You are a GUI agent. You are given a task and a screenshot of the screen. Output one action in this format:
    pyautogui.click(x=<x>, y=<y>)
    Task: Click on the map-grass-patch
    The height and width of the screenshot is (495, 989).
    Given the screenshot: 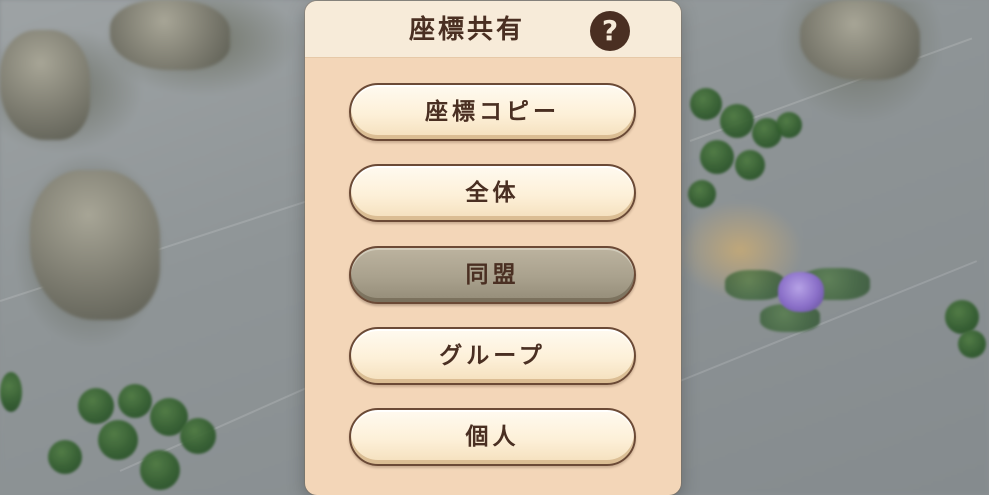 What is the action you would take?
    pyautogui.click(x=755, y=285)
    